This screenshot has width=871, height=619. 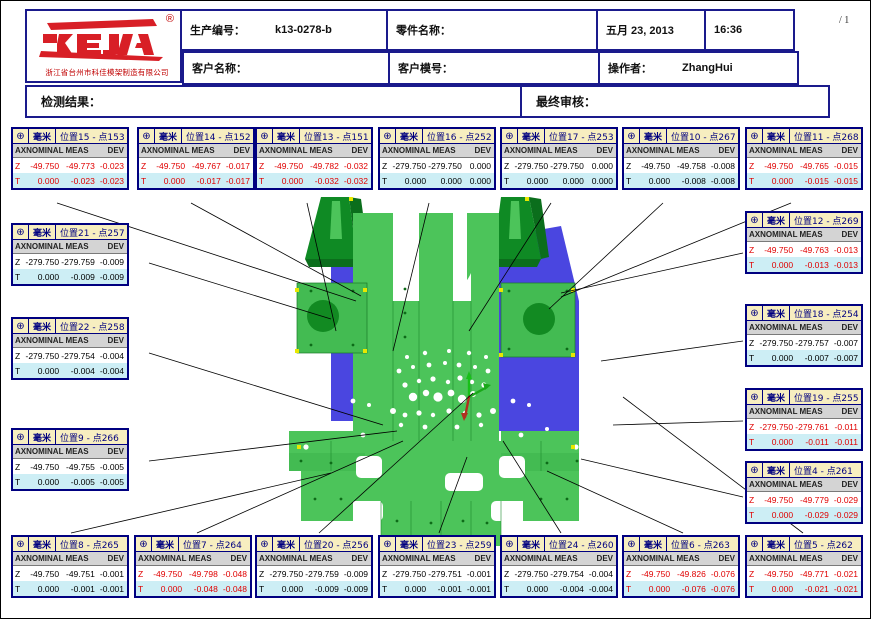 I want to click on measurement-row: Z -279.750 -279.750 0.000, so click(x=559, y=165).